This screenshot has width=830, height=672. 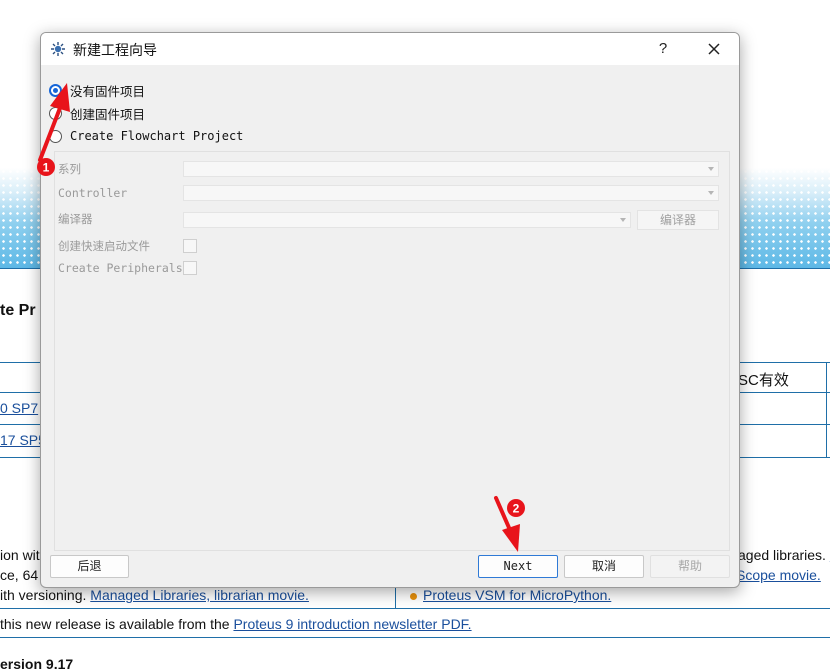 I want to click on peripherals-checkbox, so click(x=190, y=268).